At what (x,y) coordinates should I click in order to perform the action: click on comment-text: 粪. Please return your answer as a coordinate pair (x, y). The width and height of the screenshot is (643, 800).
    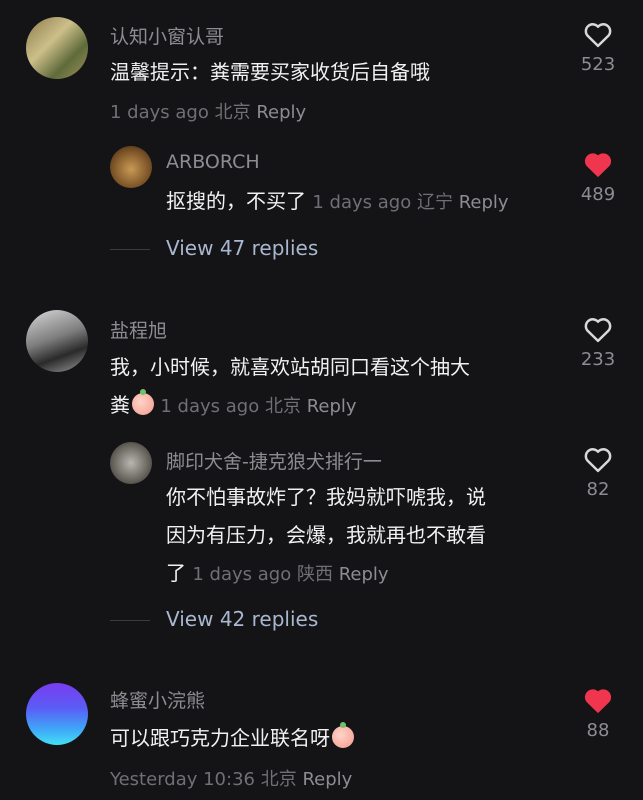
    Looking at the image, I should click on (120, 405).